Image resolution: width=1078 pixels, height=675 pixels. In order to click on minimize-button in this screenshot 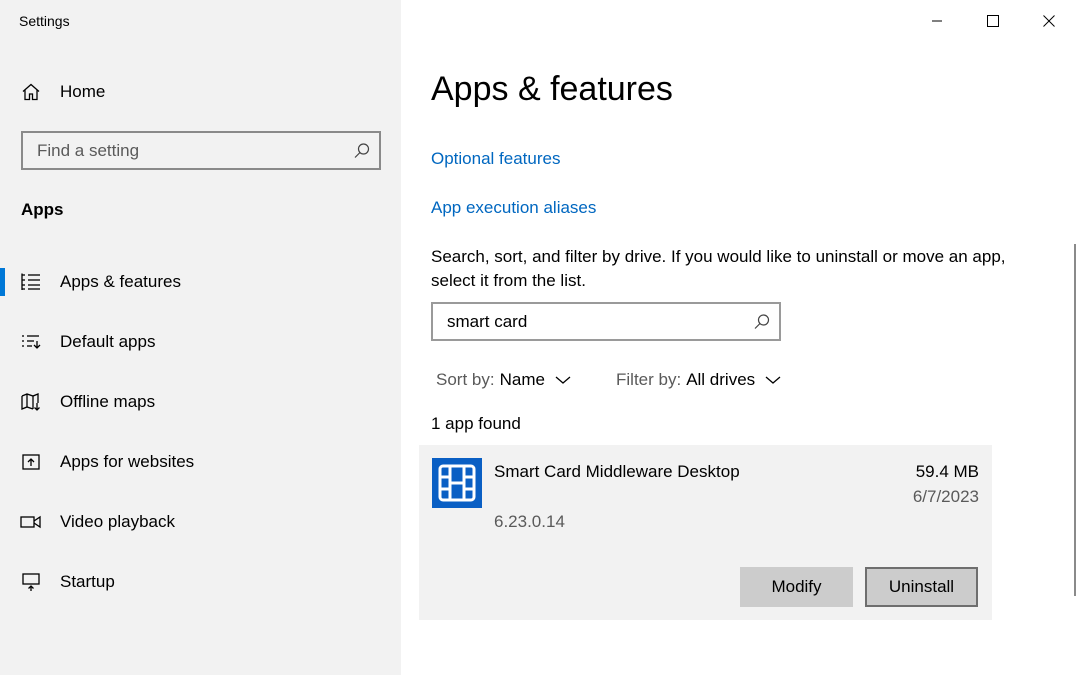, I will do `click(937, 21)`.